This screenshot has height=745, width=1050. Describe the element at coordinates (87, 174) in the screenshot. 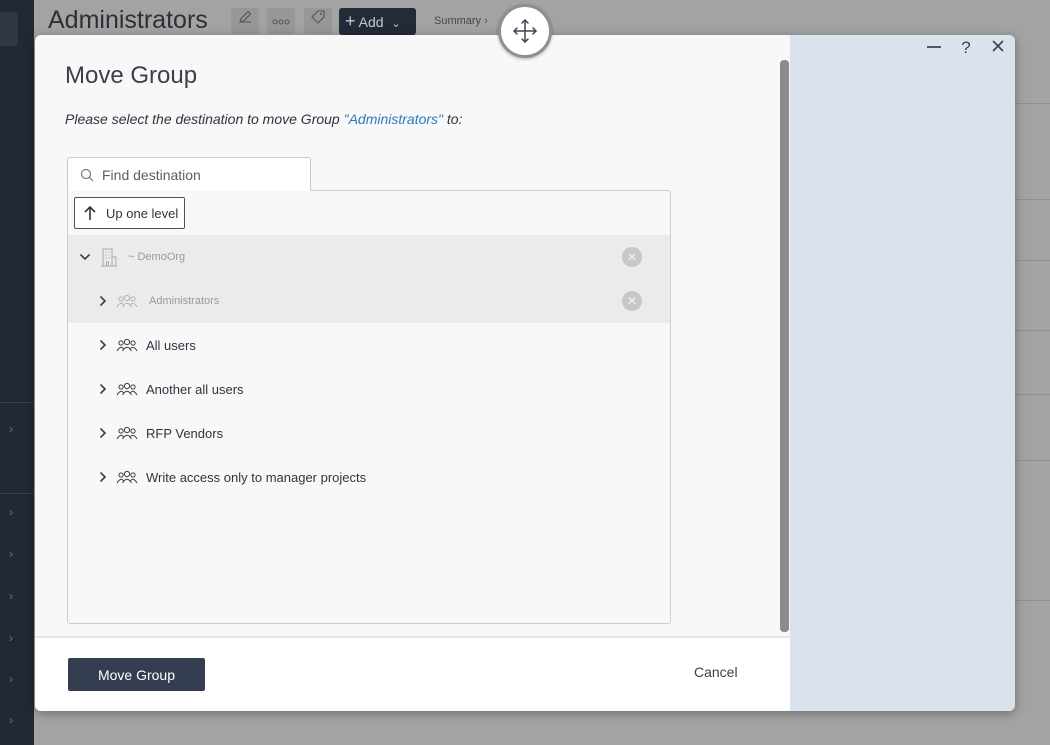

I see `search-icon` at that location.